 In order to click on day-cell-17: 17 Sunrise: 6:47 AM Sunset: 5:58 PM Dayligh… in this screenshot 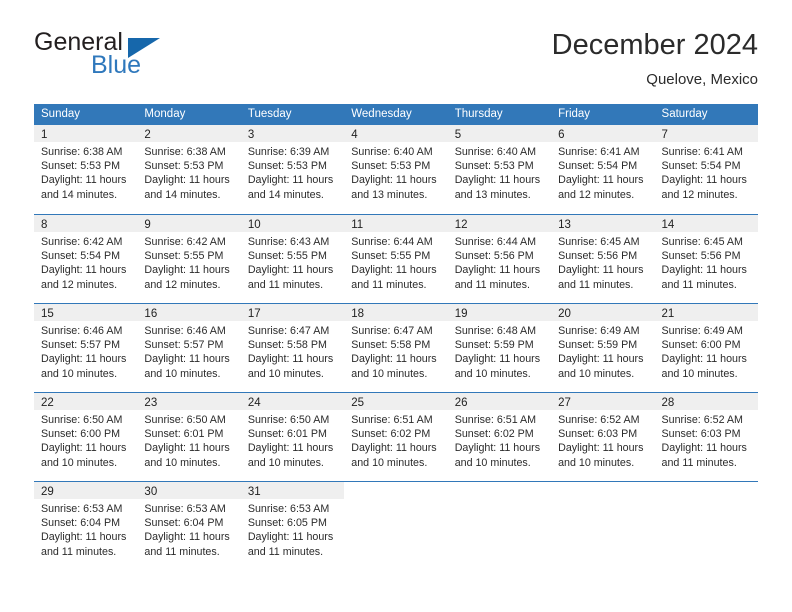, I will do `click(292, 348)`.